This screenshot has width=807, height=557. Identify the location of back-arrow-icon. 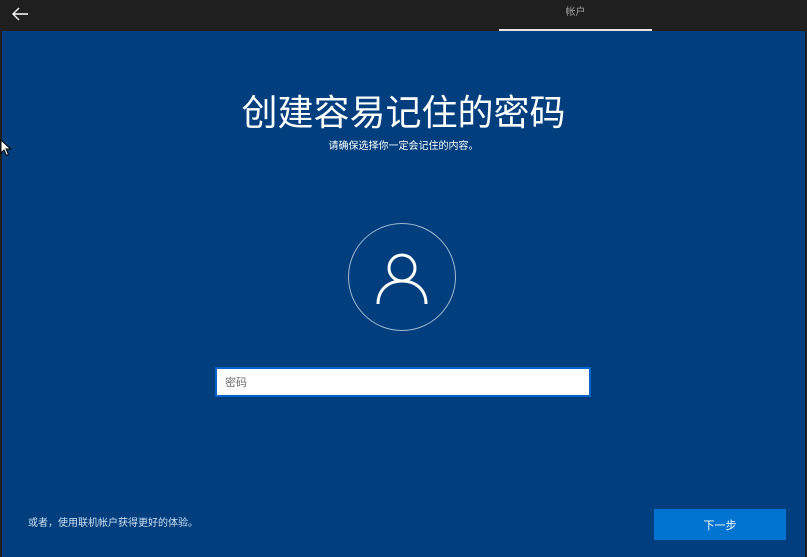
(20, 14).